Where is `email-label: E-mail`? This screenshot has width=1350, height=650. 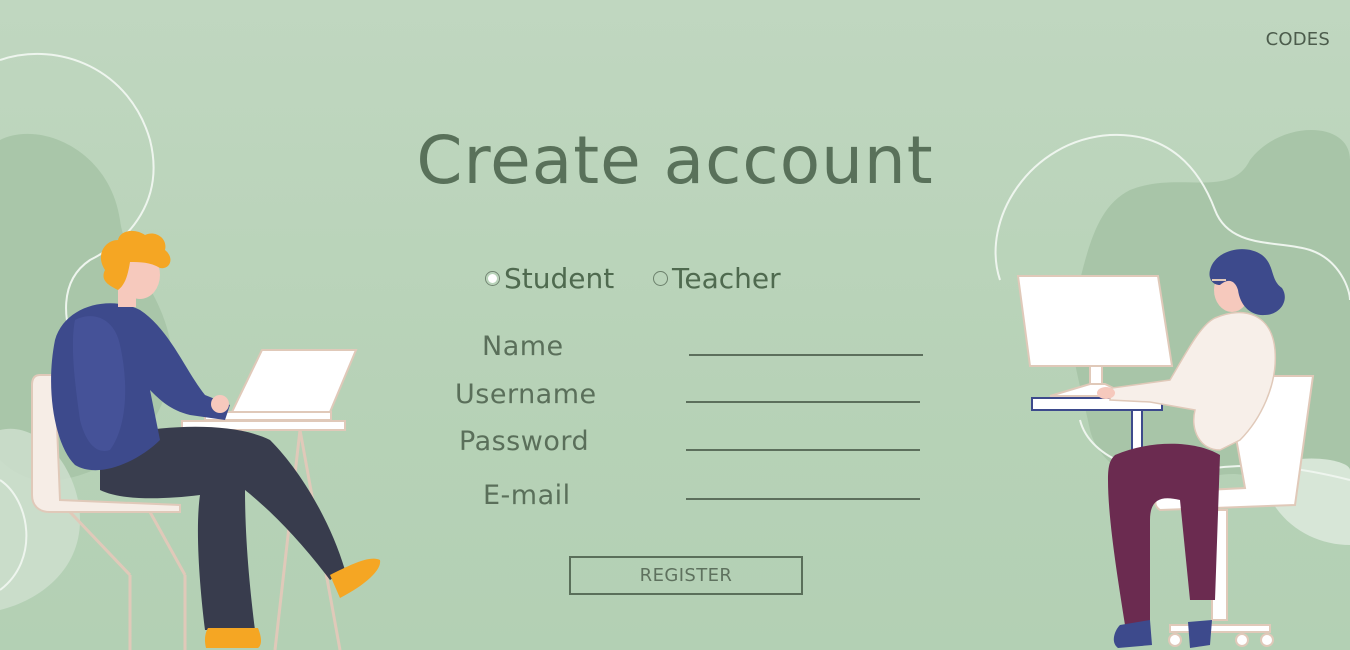
email-label: E-mail is located at coordinates (527, 495).